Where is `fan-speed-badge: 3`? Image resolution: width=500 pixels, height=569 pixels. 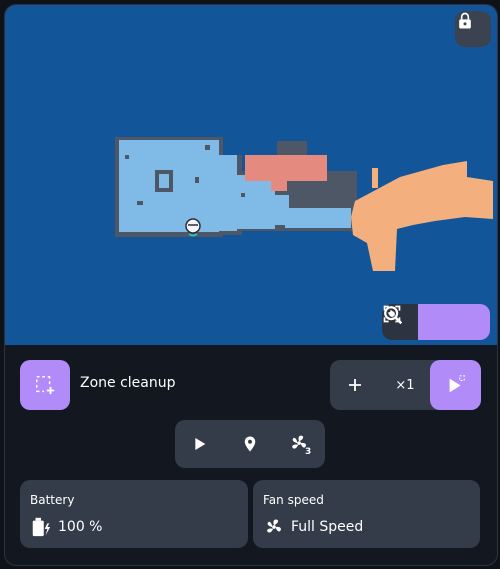 fan-speed-badge: 3 is located at coordinates (308, 452).